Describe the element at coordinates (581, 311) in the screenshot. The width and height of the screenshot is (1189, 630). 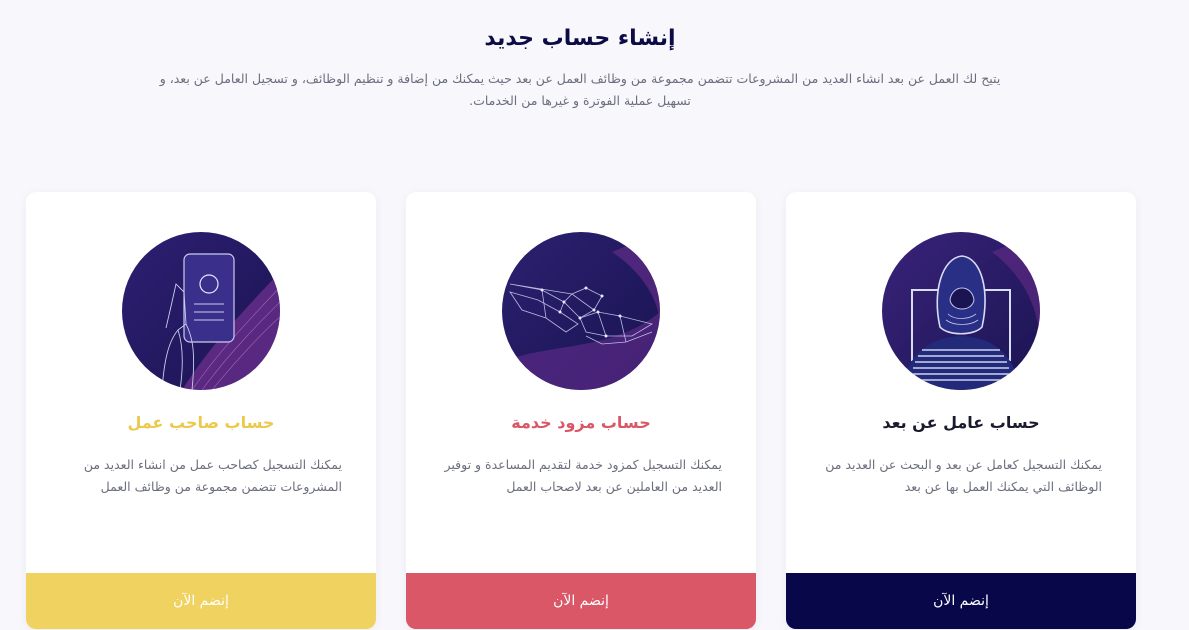
I see `handshake-icon` at that location.